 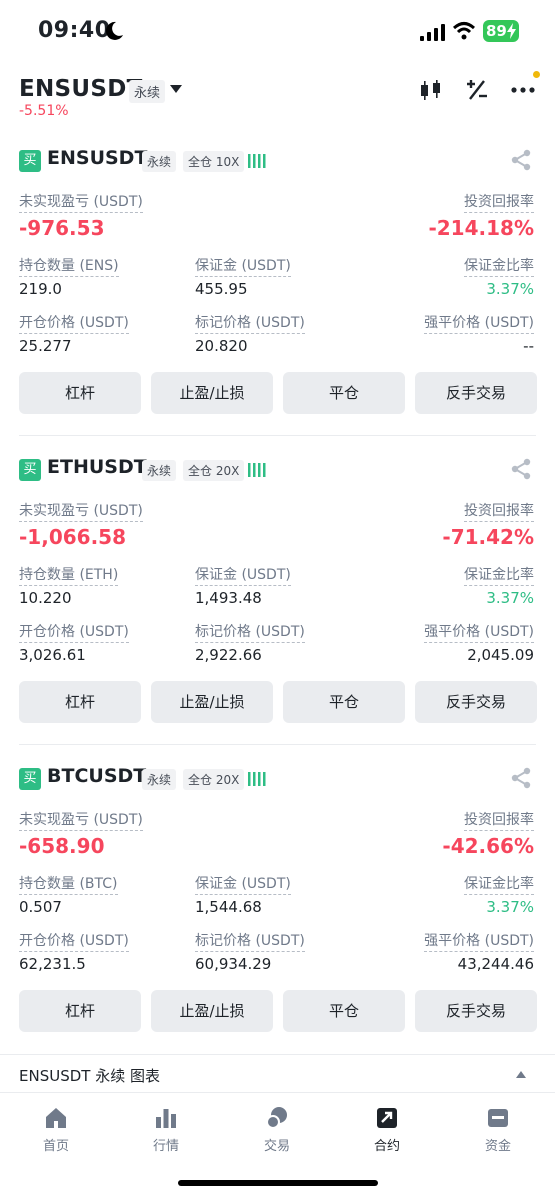 I want to click on tab-markets: 行情, so click(x=166, y=1129).